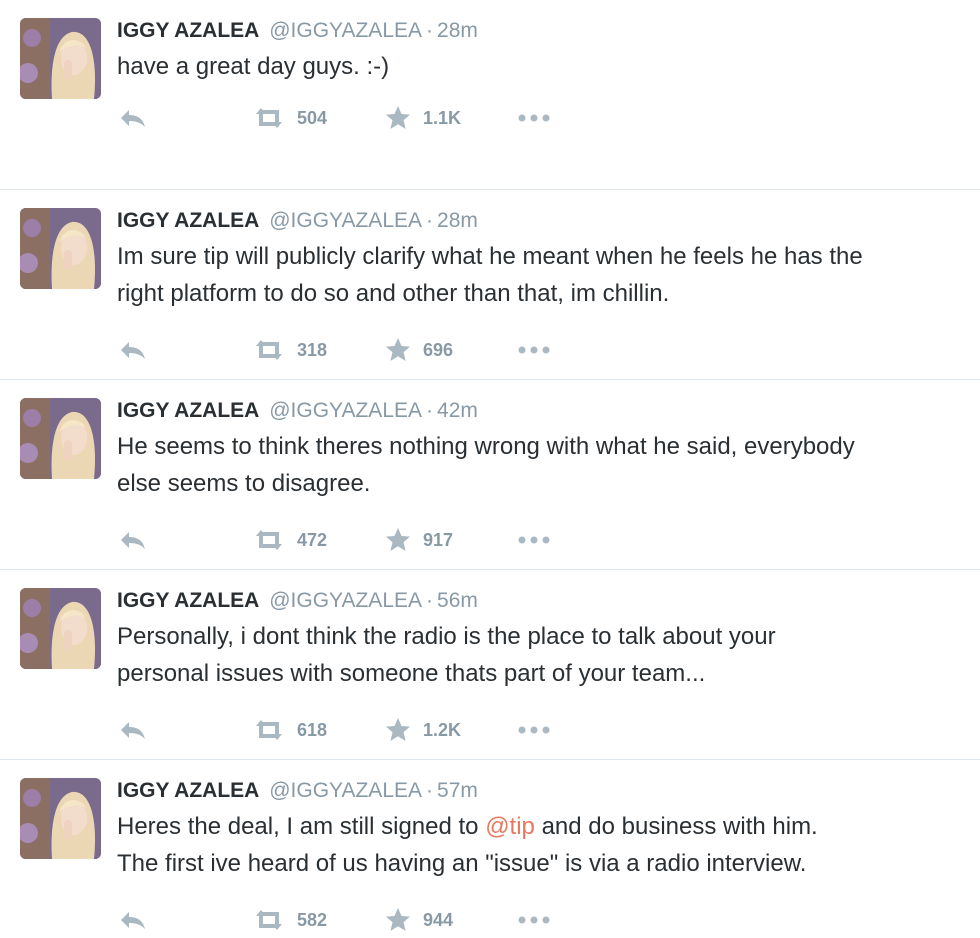 This screenshot has width=980, height=938. What do you see at coordinates (676, 826) in the screenshot?
I see `tweet-text-fragment: and do business with him.` at bounding box center [676, 826].